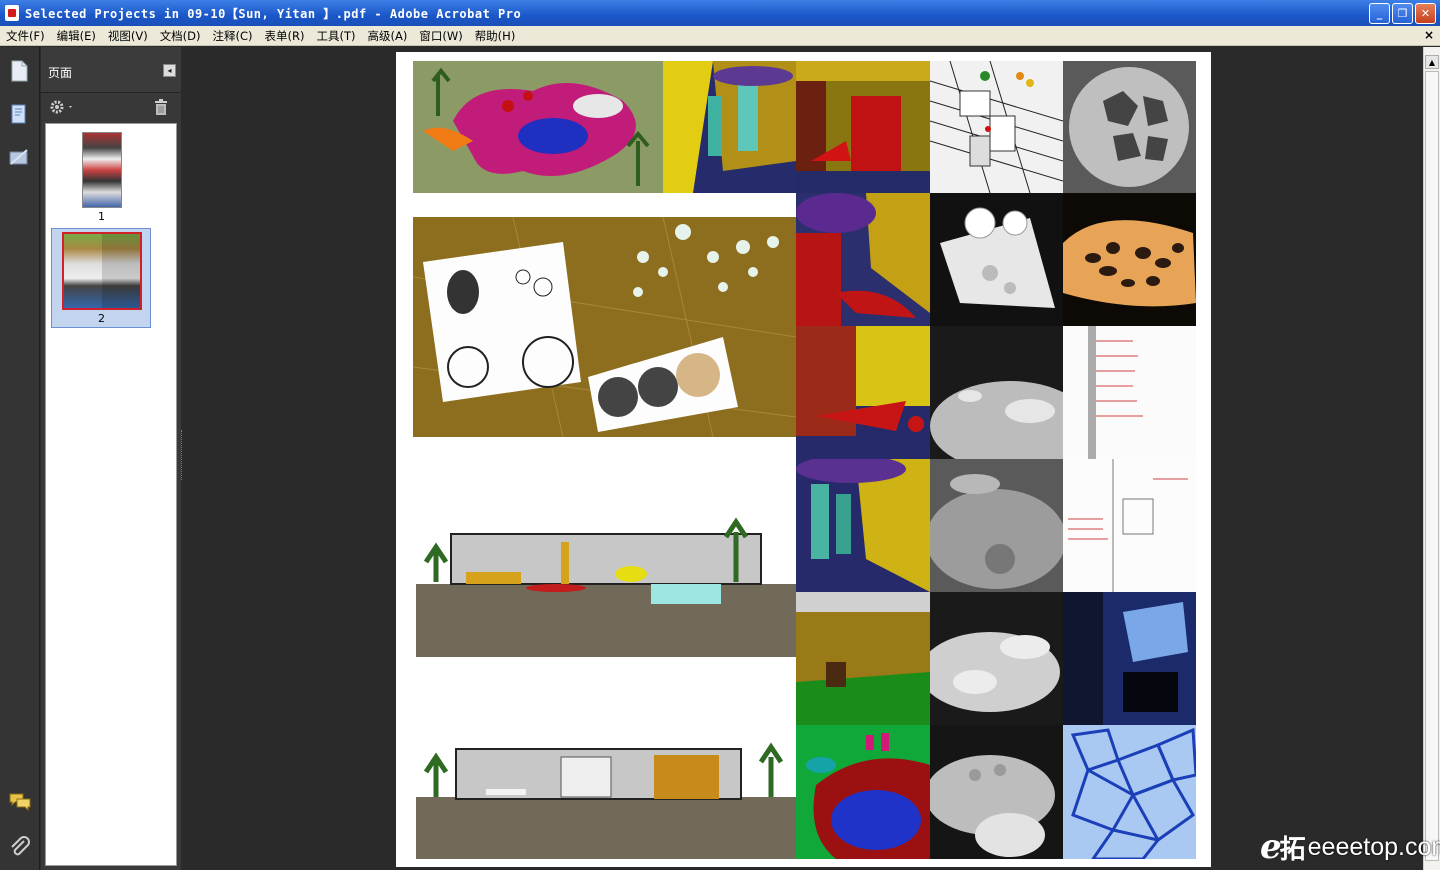 The width and height of the screenshot is (1440, 870). What do you see at coordinates (863, 259) in the screenshot?
I see `render-corridor-red-image` at bounding box center [863, 259].